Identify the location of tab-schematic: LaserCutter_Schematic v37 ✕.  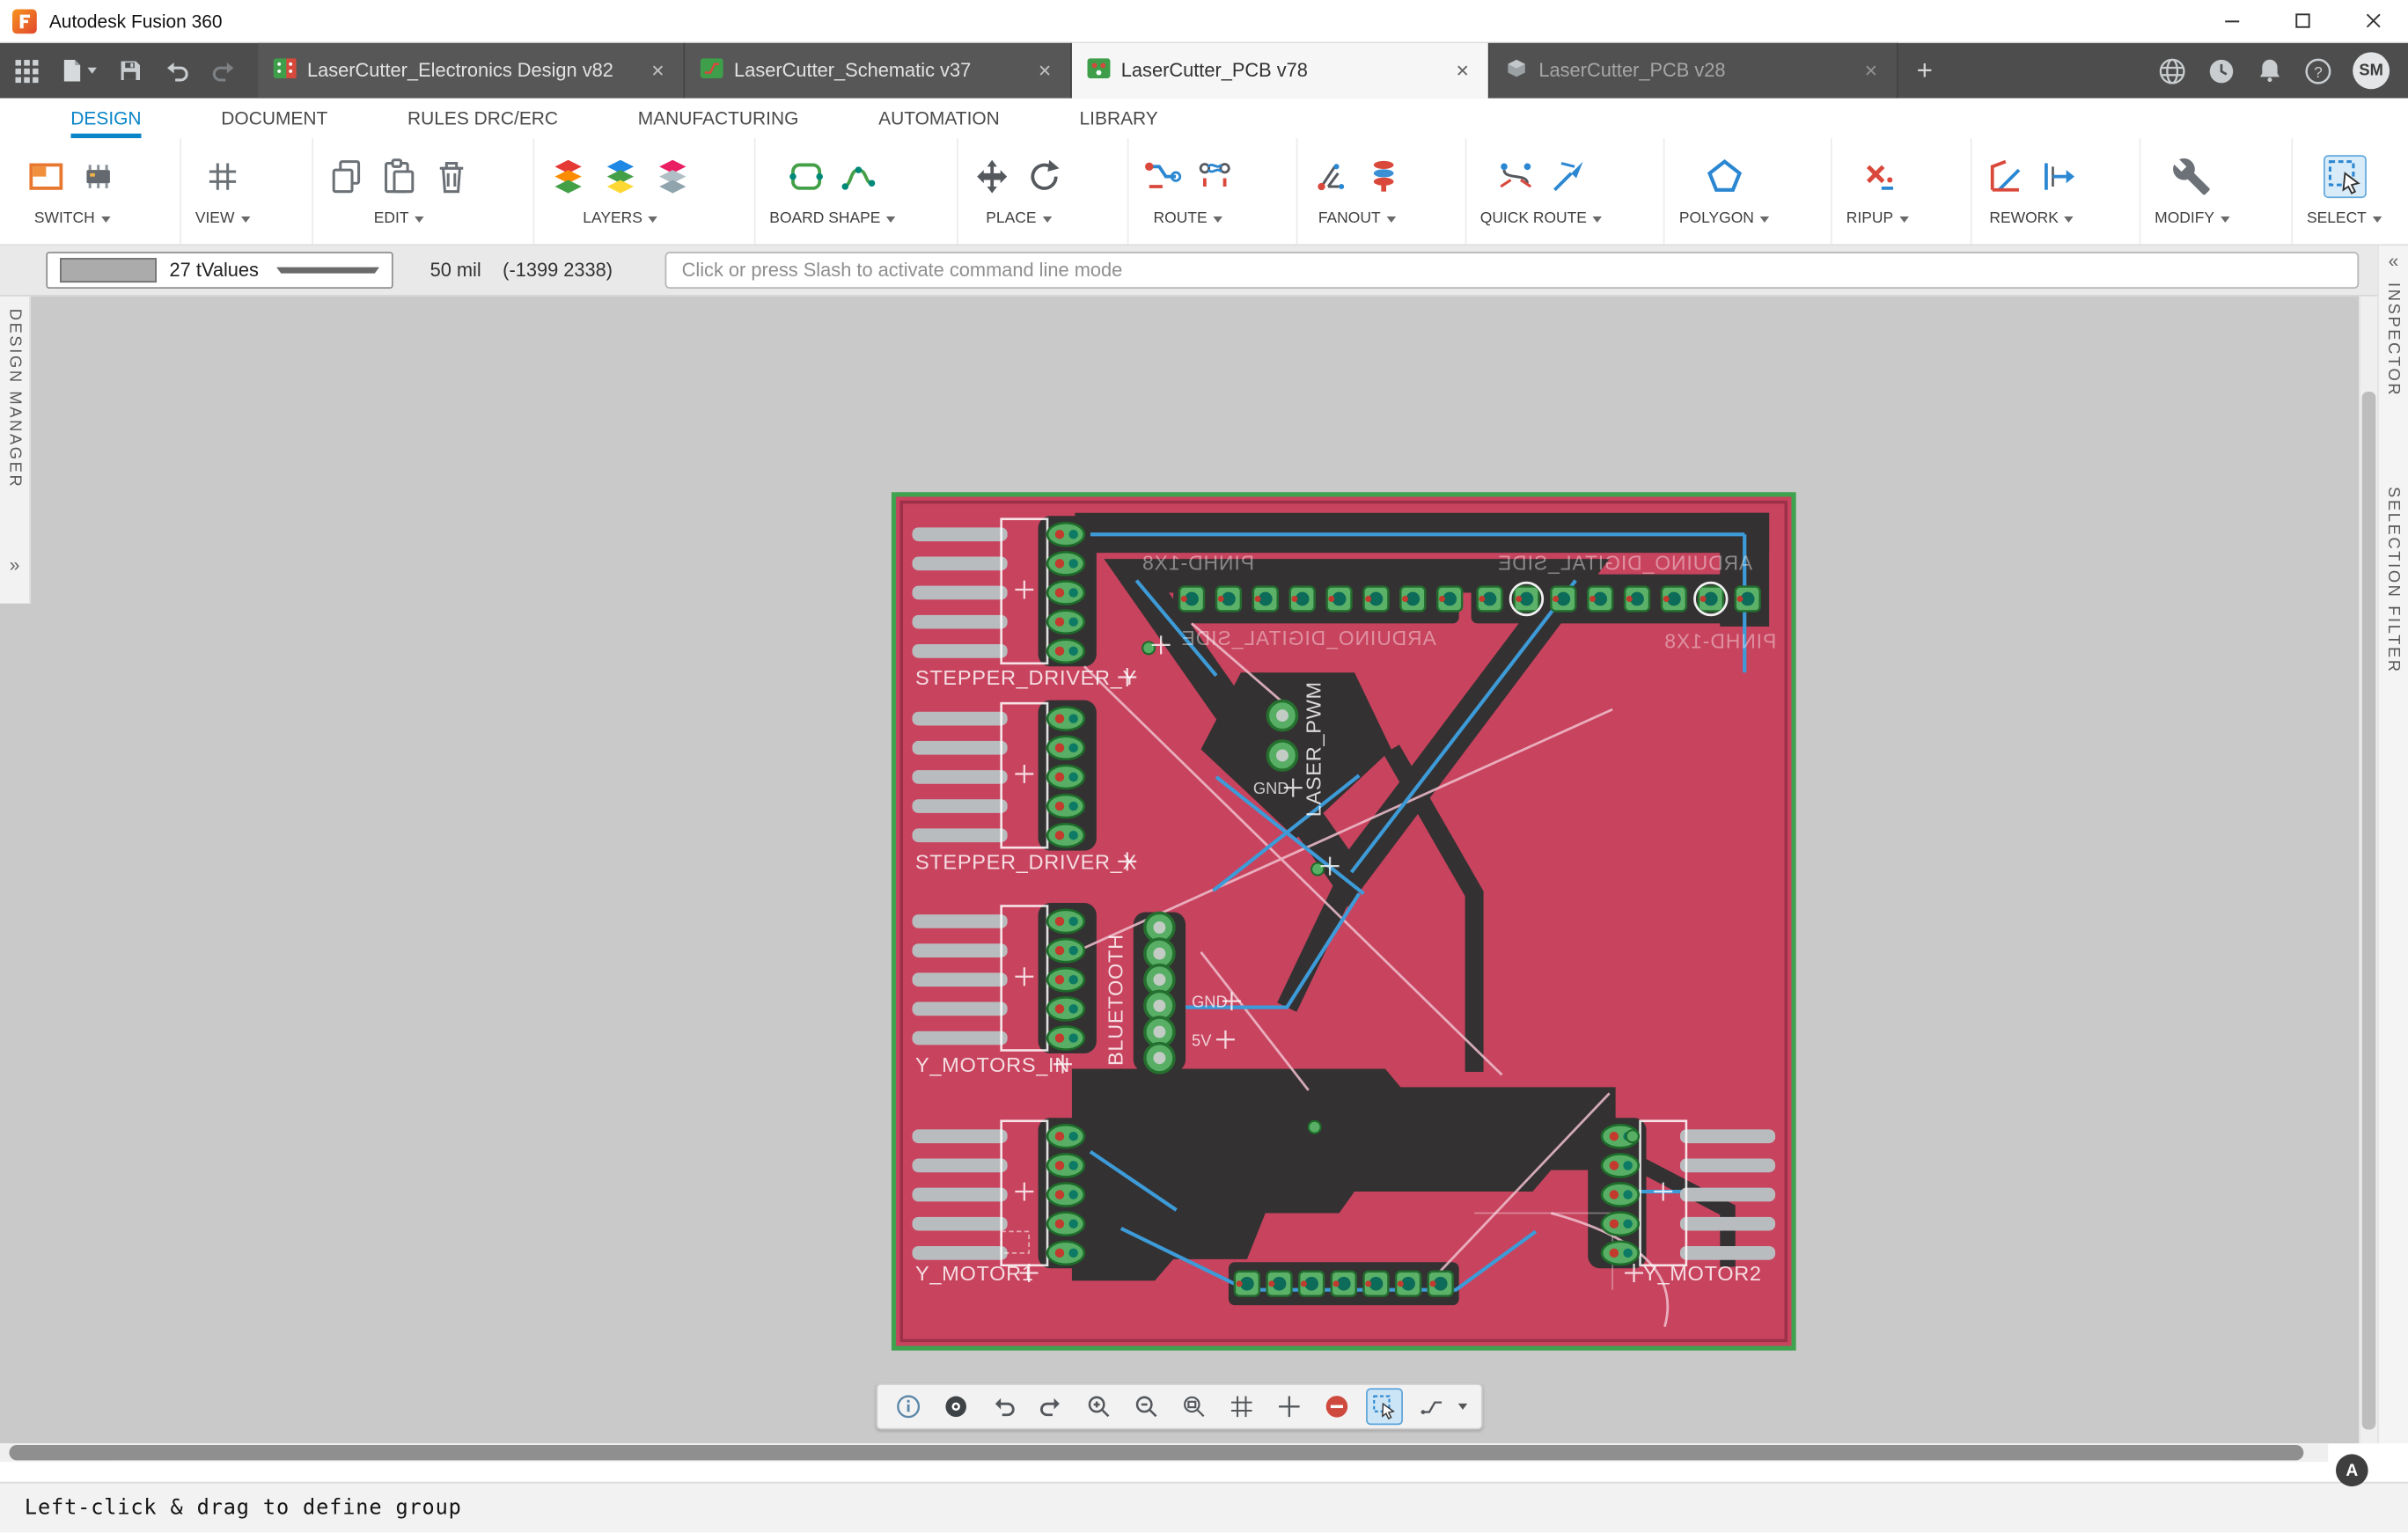
(878, 70).